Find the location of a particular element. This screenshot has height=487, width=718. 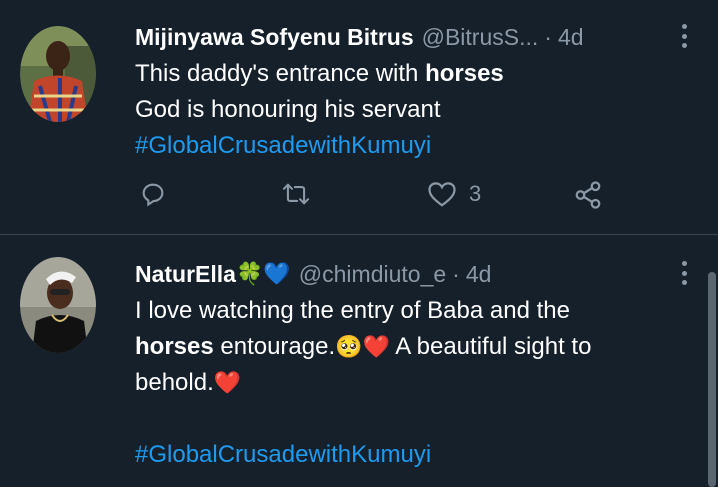

name-emojis: 🍀💙 is located at coordinates (263, 273).